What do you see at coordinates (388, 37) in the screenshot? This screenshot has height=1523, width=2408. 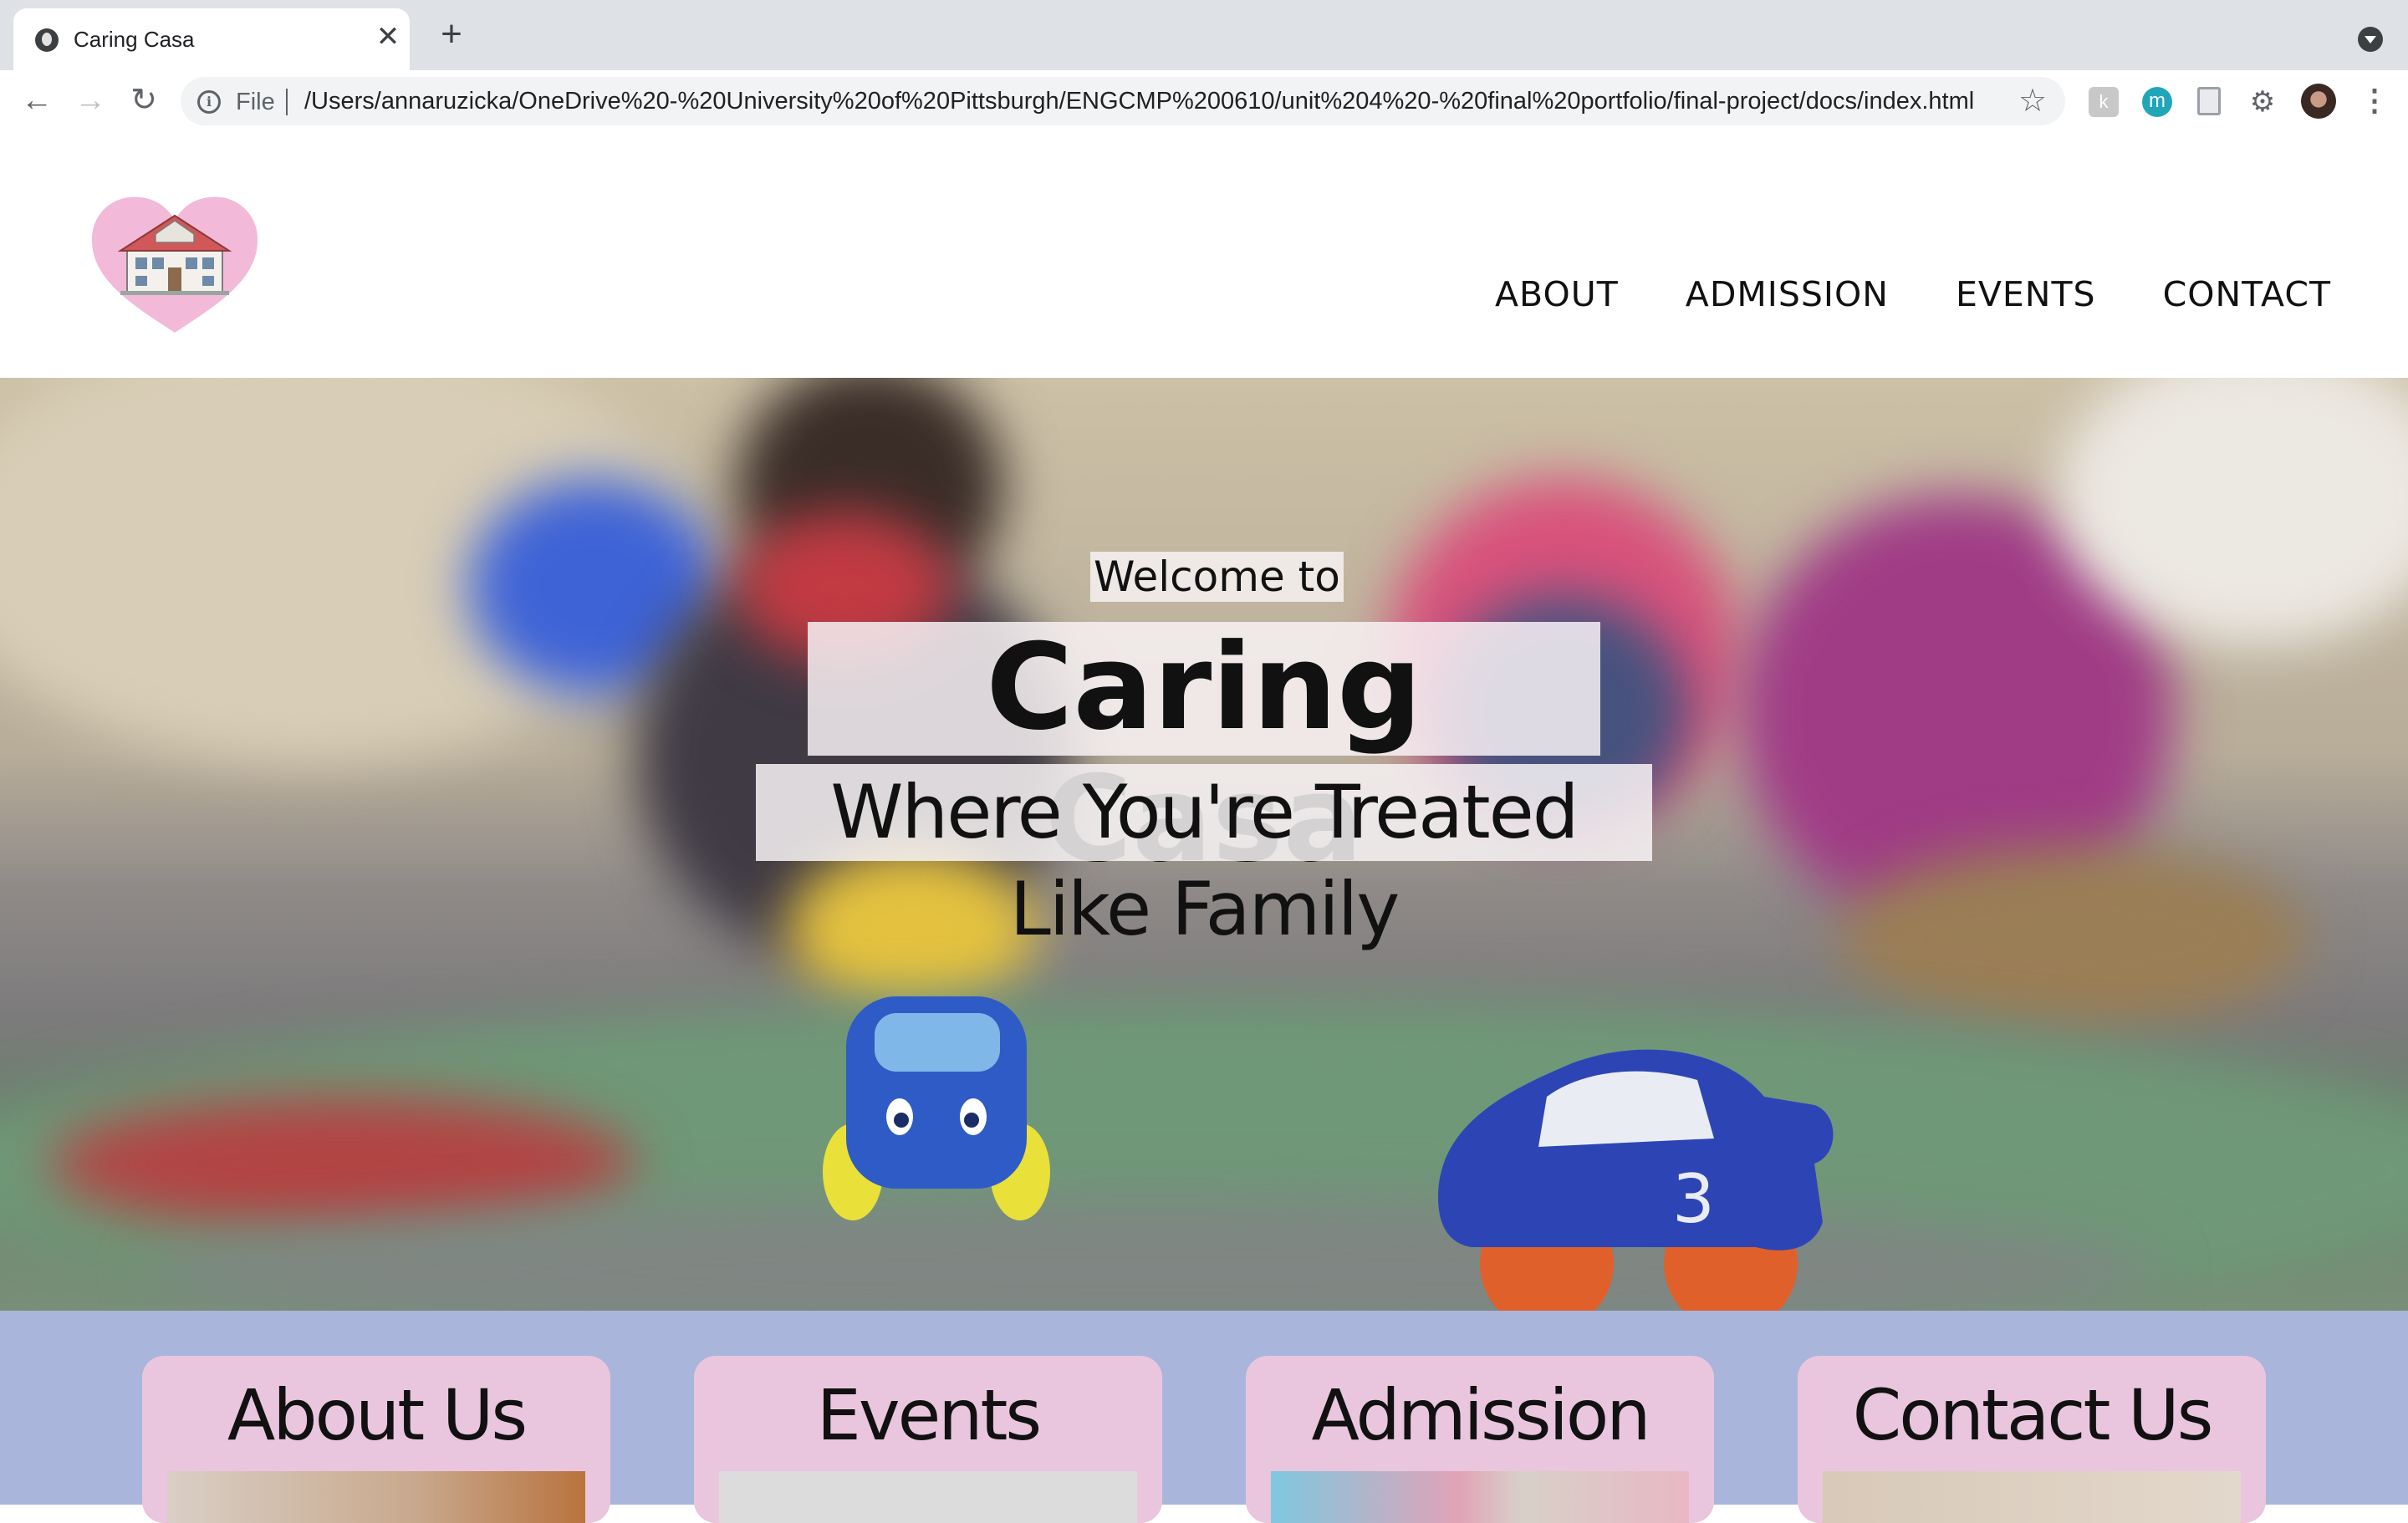 I see `close-tab-icon: ✕` at bounding box center [388, 37].